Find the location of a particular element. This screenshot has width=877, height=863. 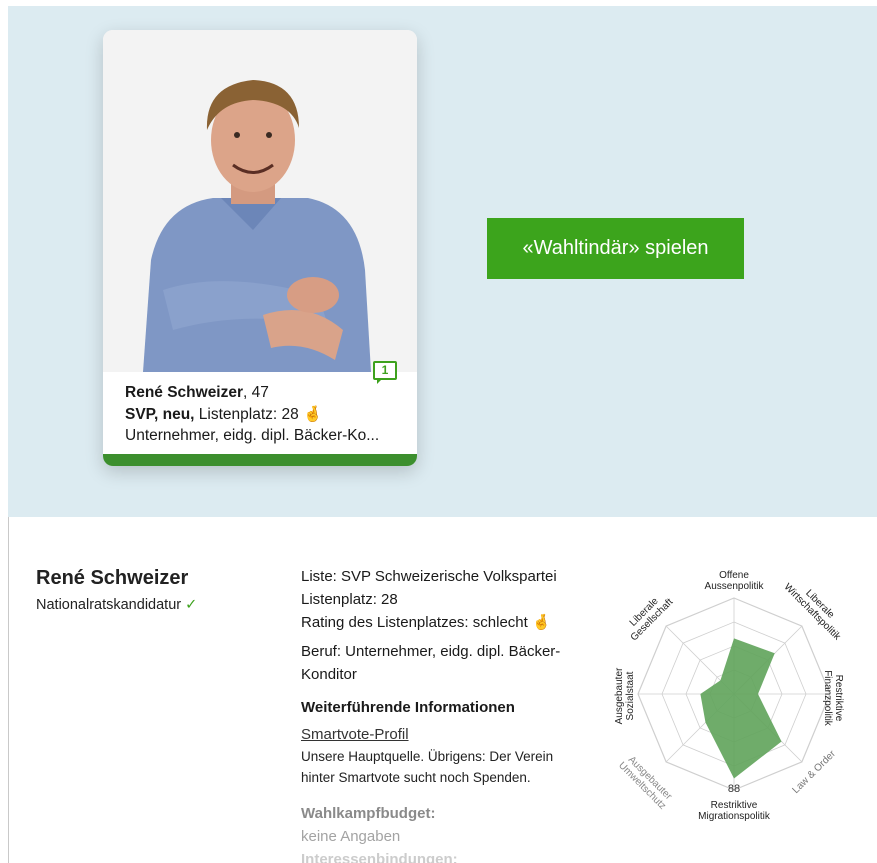

axis-label-sozial-1: Ausgebauter is located at coordinates (619, 695).